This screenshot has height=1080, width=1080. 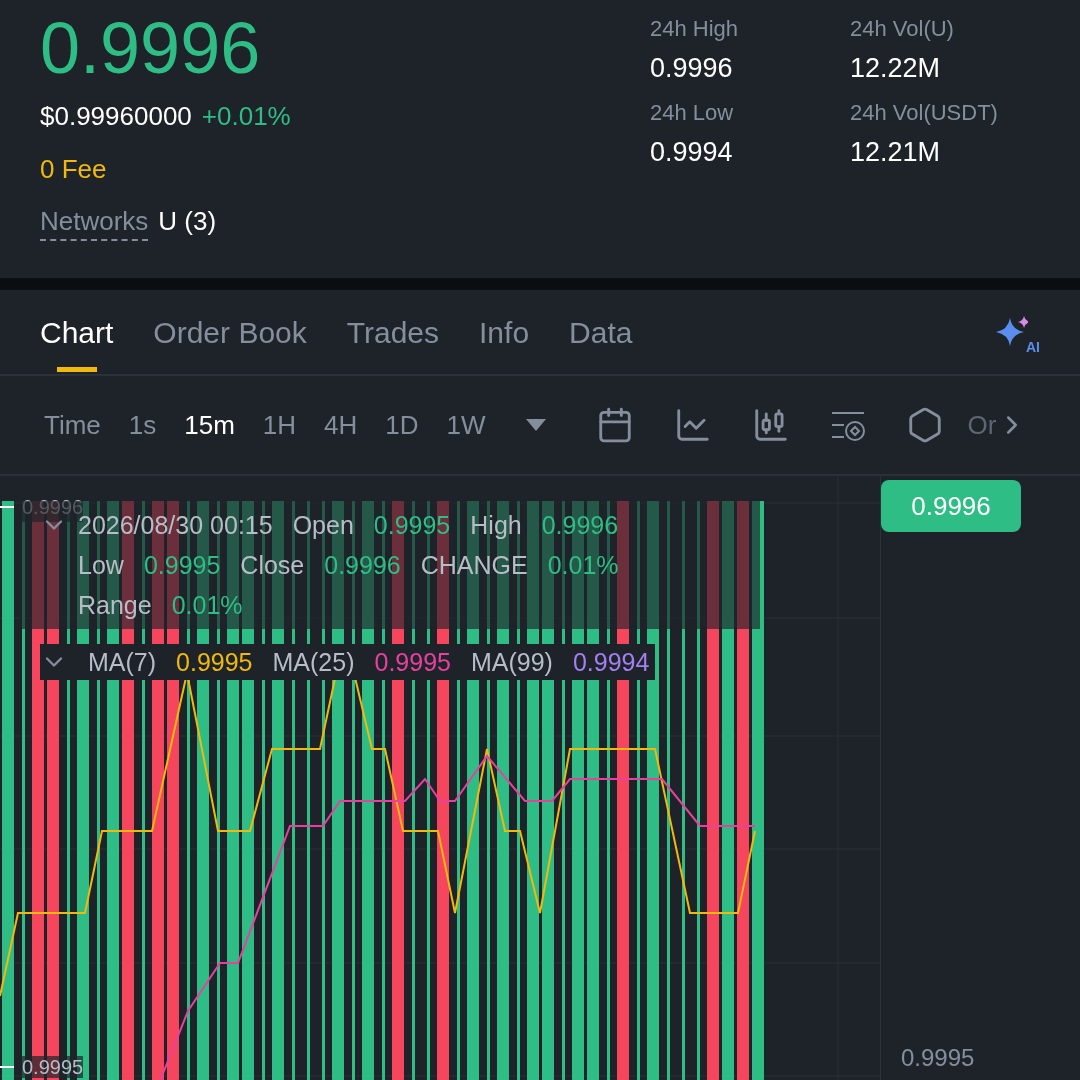 I want to click on ai-assistant-button: AI, so click(x=1018, y=332).